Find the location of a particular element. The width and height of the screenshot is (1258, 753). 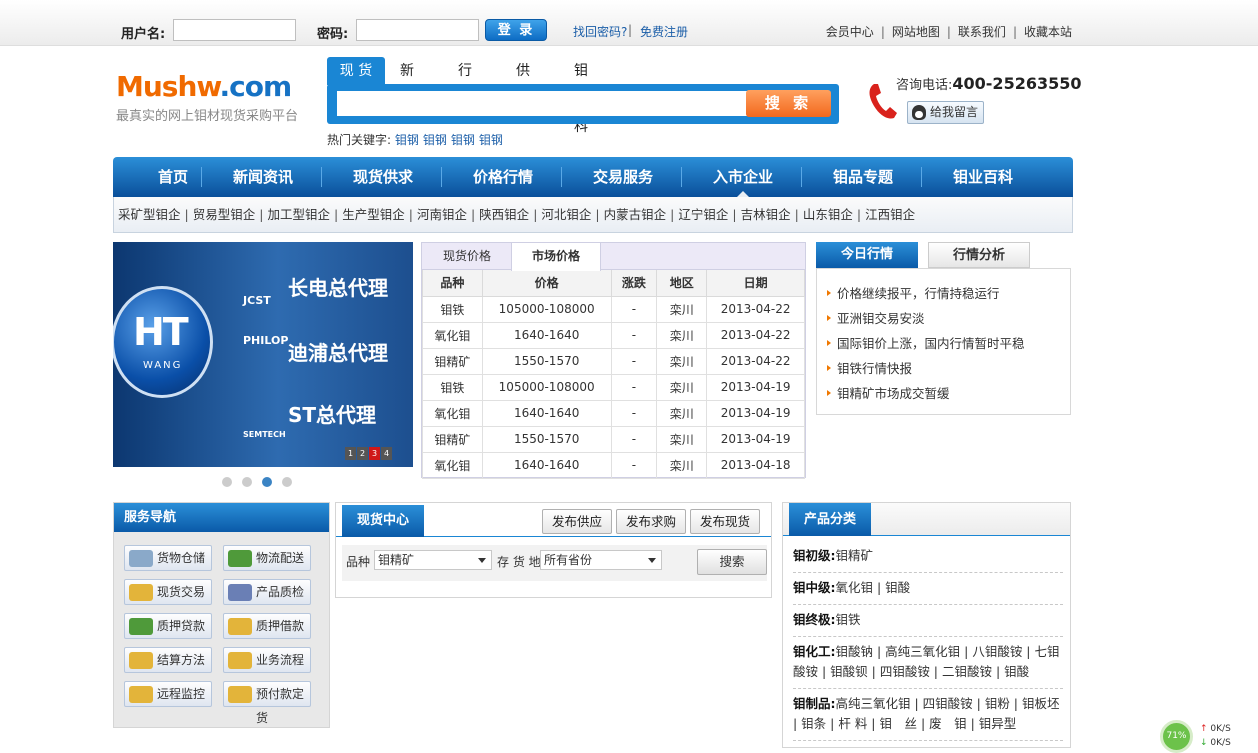

member-center-link: 会员中心 is located at coordinates (850, 31).